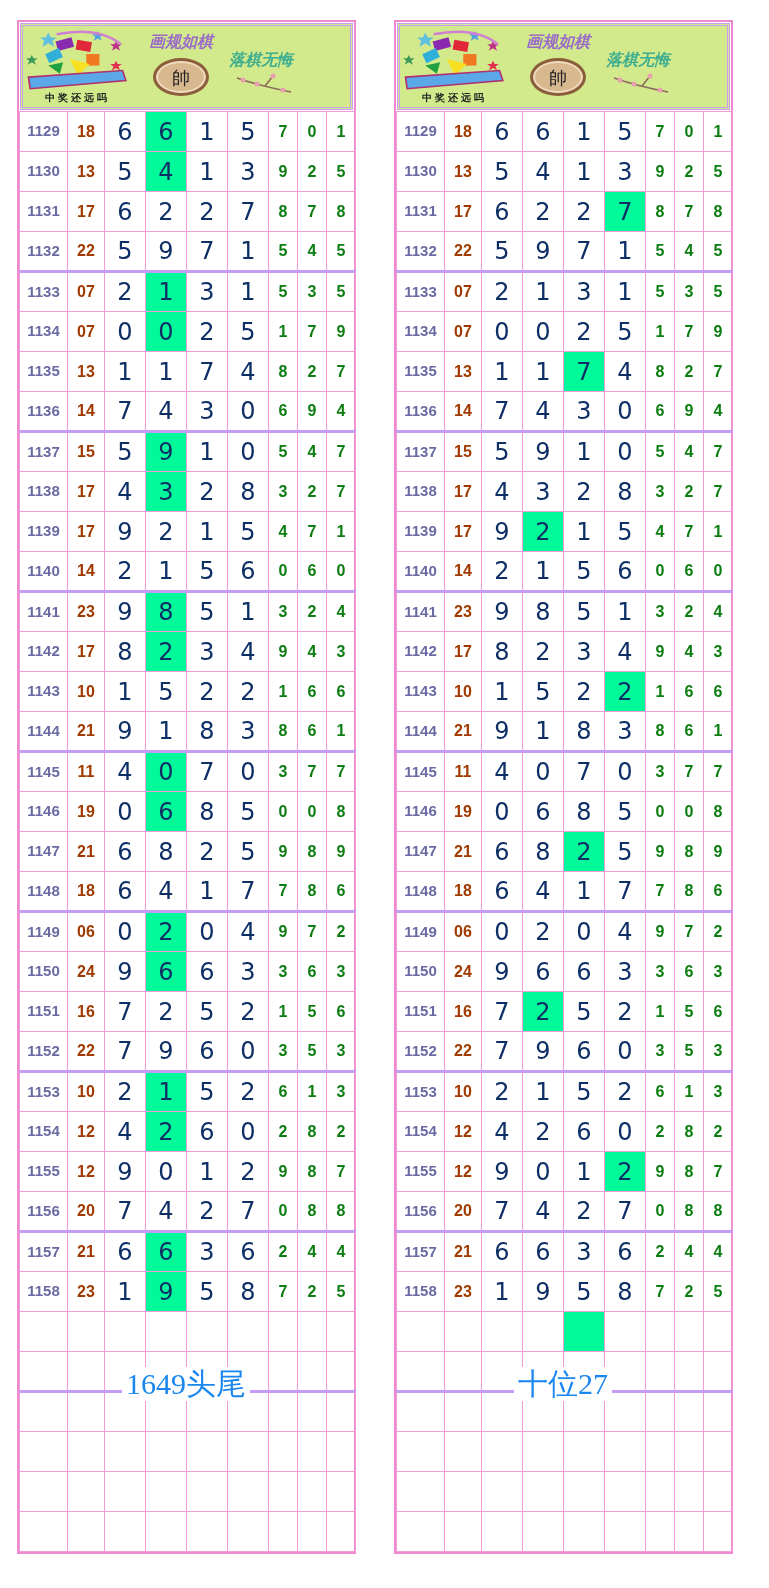 The height and width of the screenshot is (1588, 769). Describe the element at coordinates (86, 211) in the screenshot. I see `sum-number: 17` at that location.